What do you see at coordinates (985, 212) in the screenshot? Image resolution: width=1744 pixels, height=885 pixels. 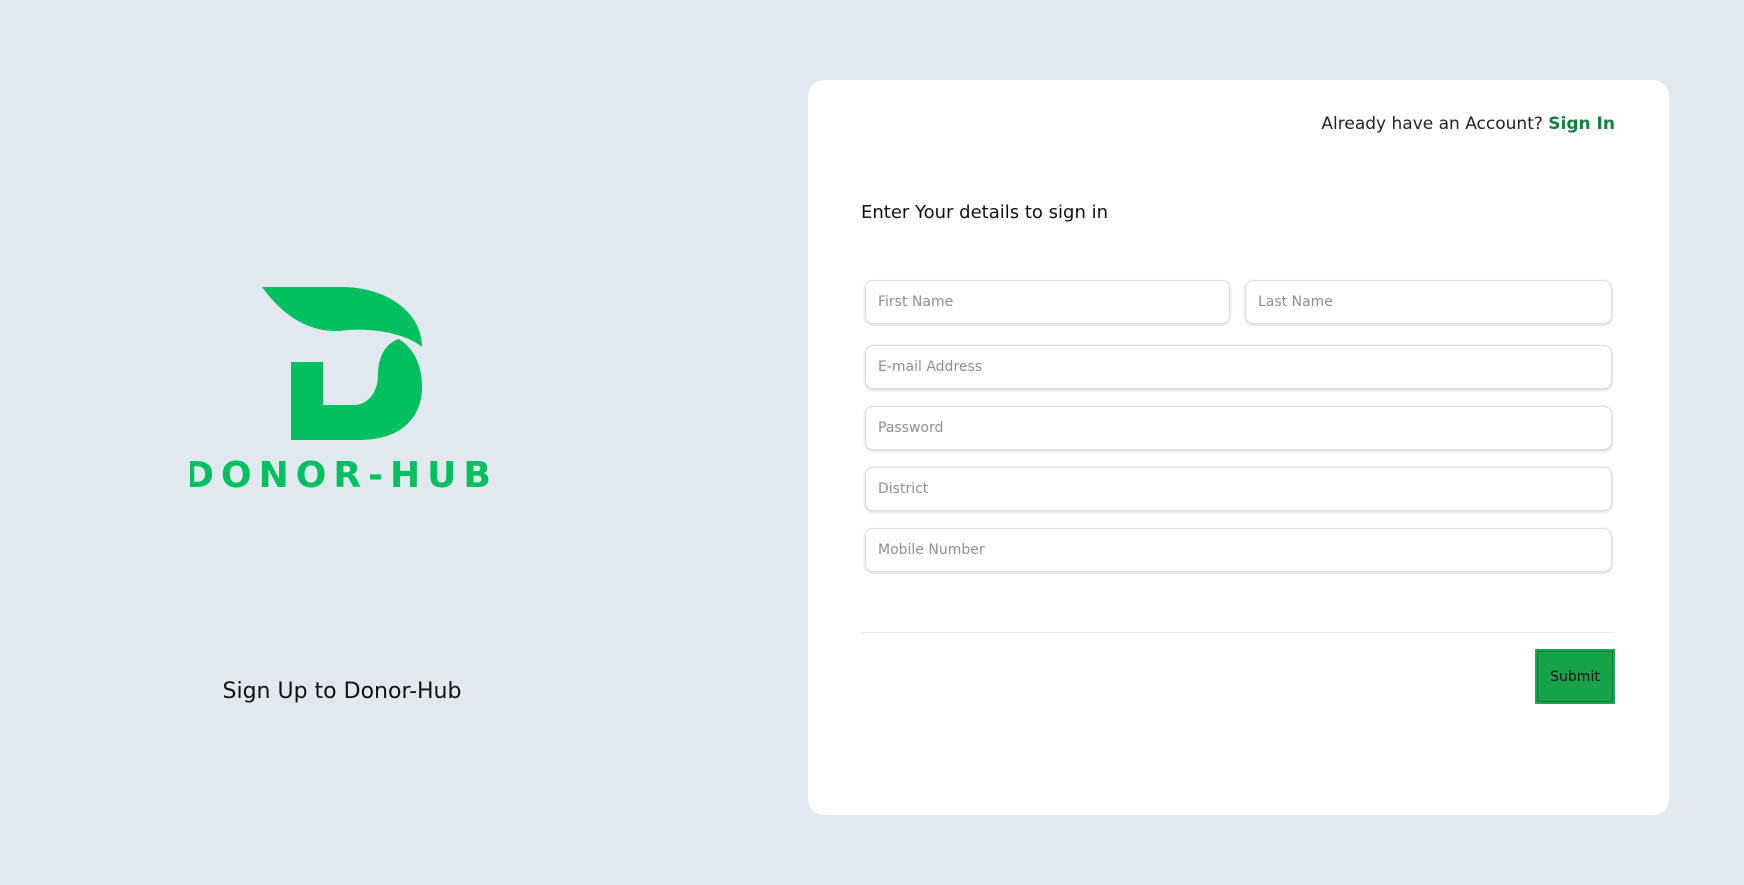 I see `form-heading: Enter Your details to sign in` at bounding box center [985, 212].